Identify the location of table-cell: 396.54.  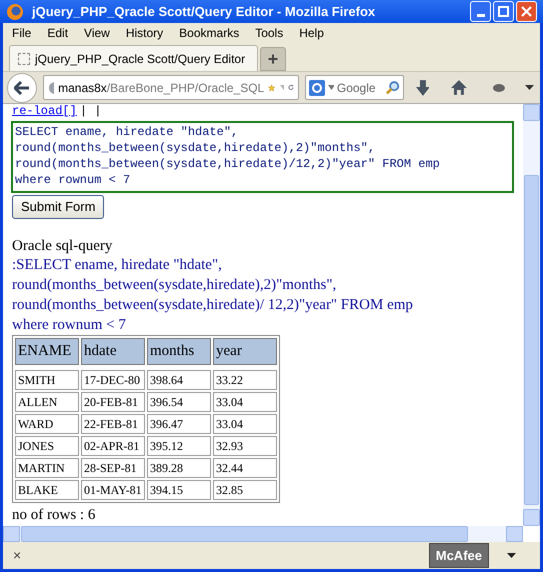
(179, 402).